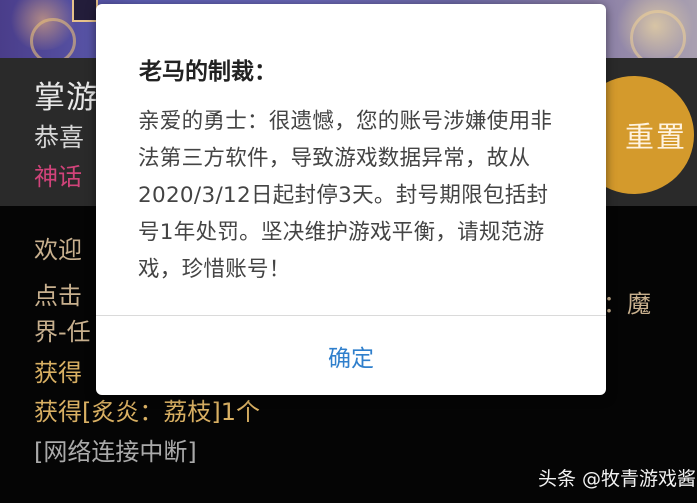 The width and height of the screenshot is (697, 503). I want to click on myth-label: 神话, so click(58, 177).